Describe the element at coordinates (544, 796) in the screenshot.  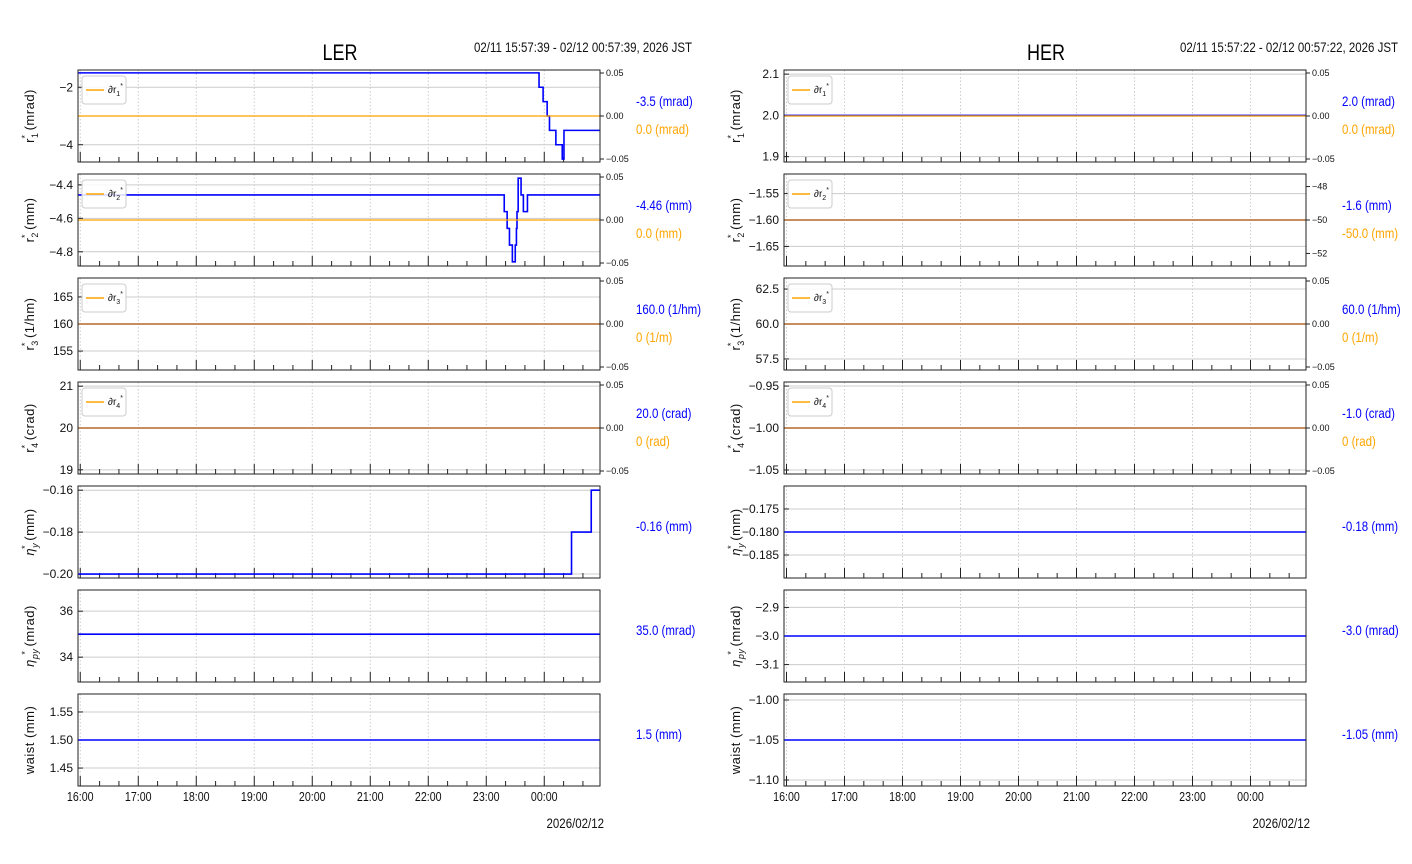
I see `x-tick-label: 00:00` at that location.